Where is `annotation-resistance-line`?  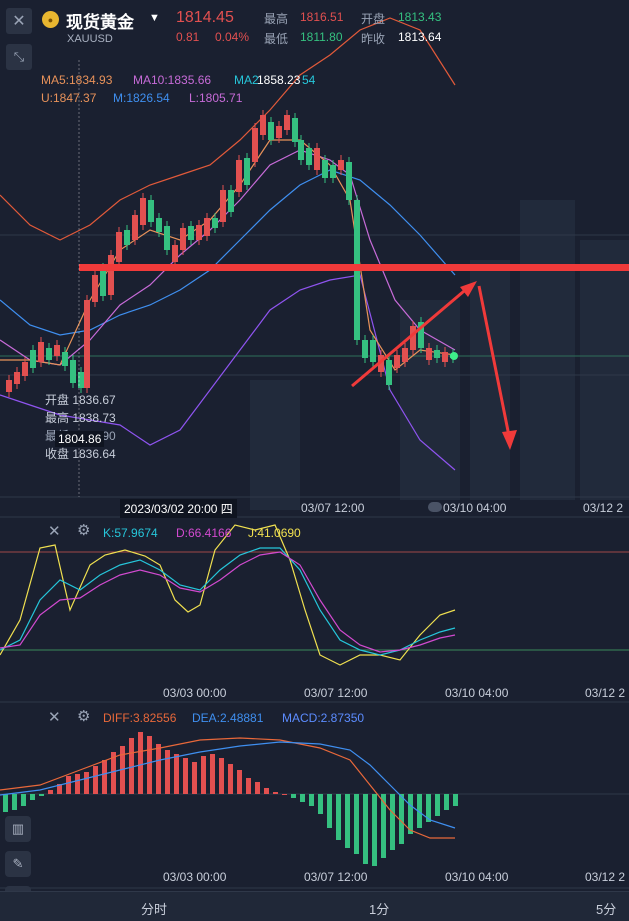
annotation-resistance-line is located at coordinates (354, 267).